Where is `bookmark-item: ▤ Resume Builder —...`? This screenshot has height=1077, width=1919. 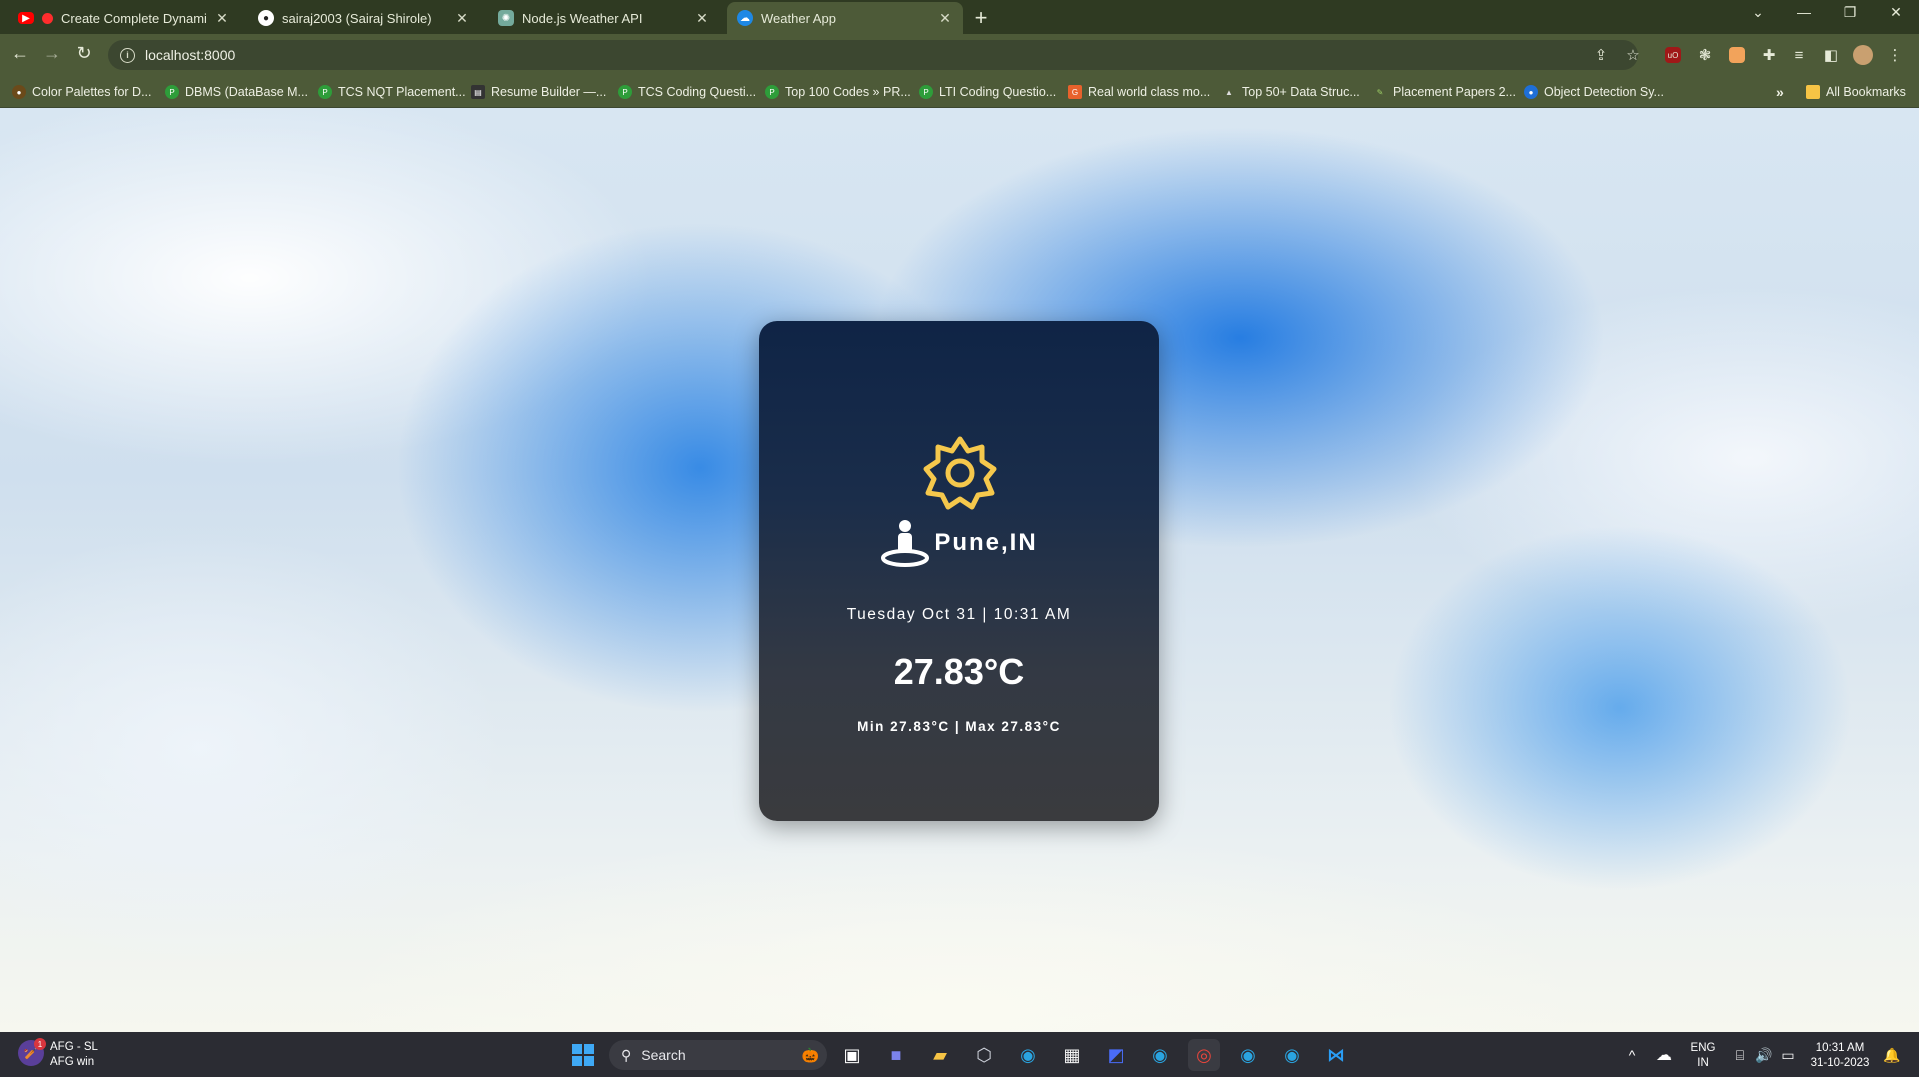
bookmark-item: ▤ Resume Builder —... is located at coordinates (538, 92).